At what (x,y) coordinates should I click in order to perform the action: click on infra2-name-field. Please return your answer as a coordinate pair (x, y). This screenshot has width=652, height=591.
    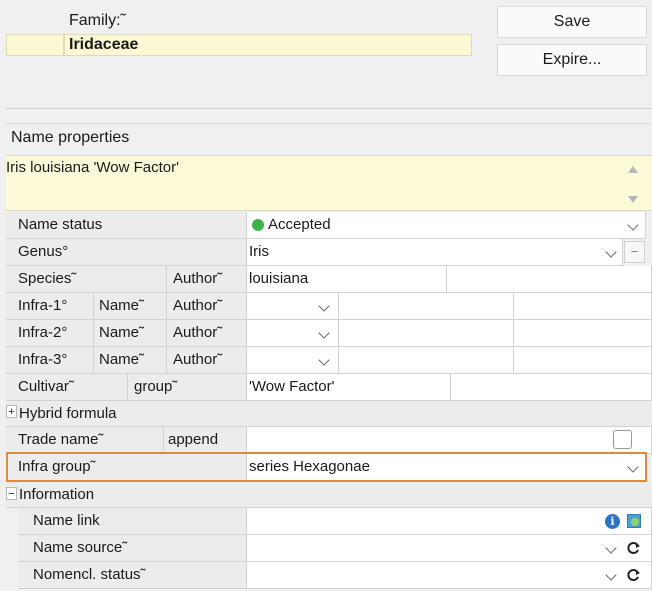
    Looking at the image, I should click on (426, 333).